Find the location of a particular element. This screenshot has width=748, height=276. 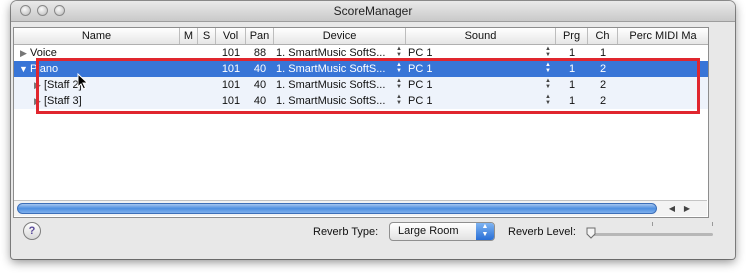

col-device: Device is located at coordinates (340, 36).